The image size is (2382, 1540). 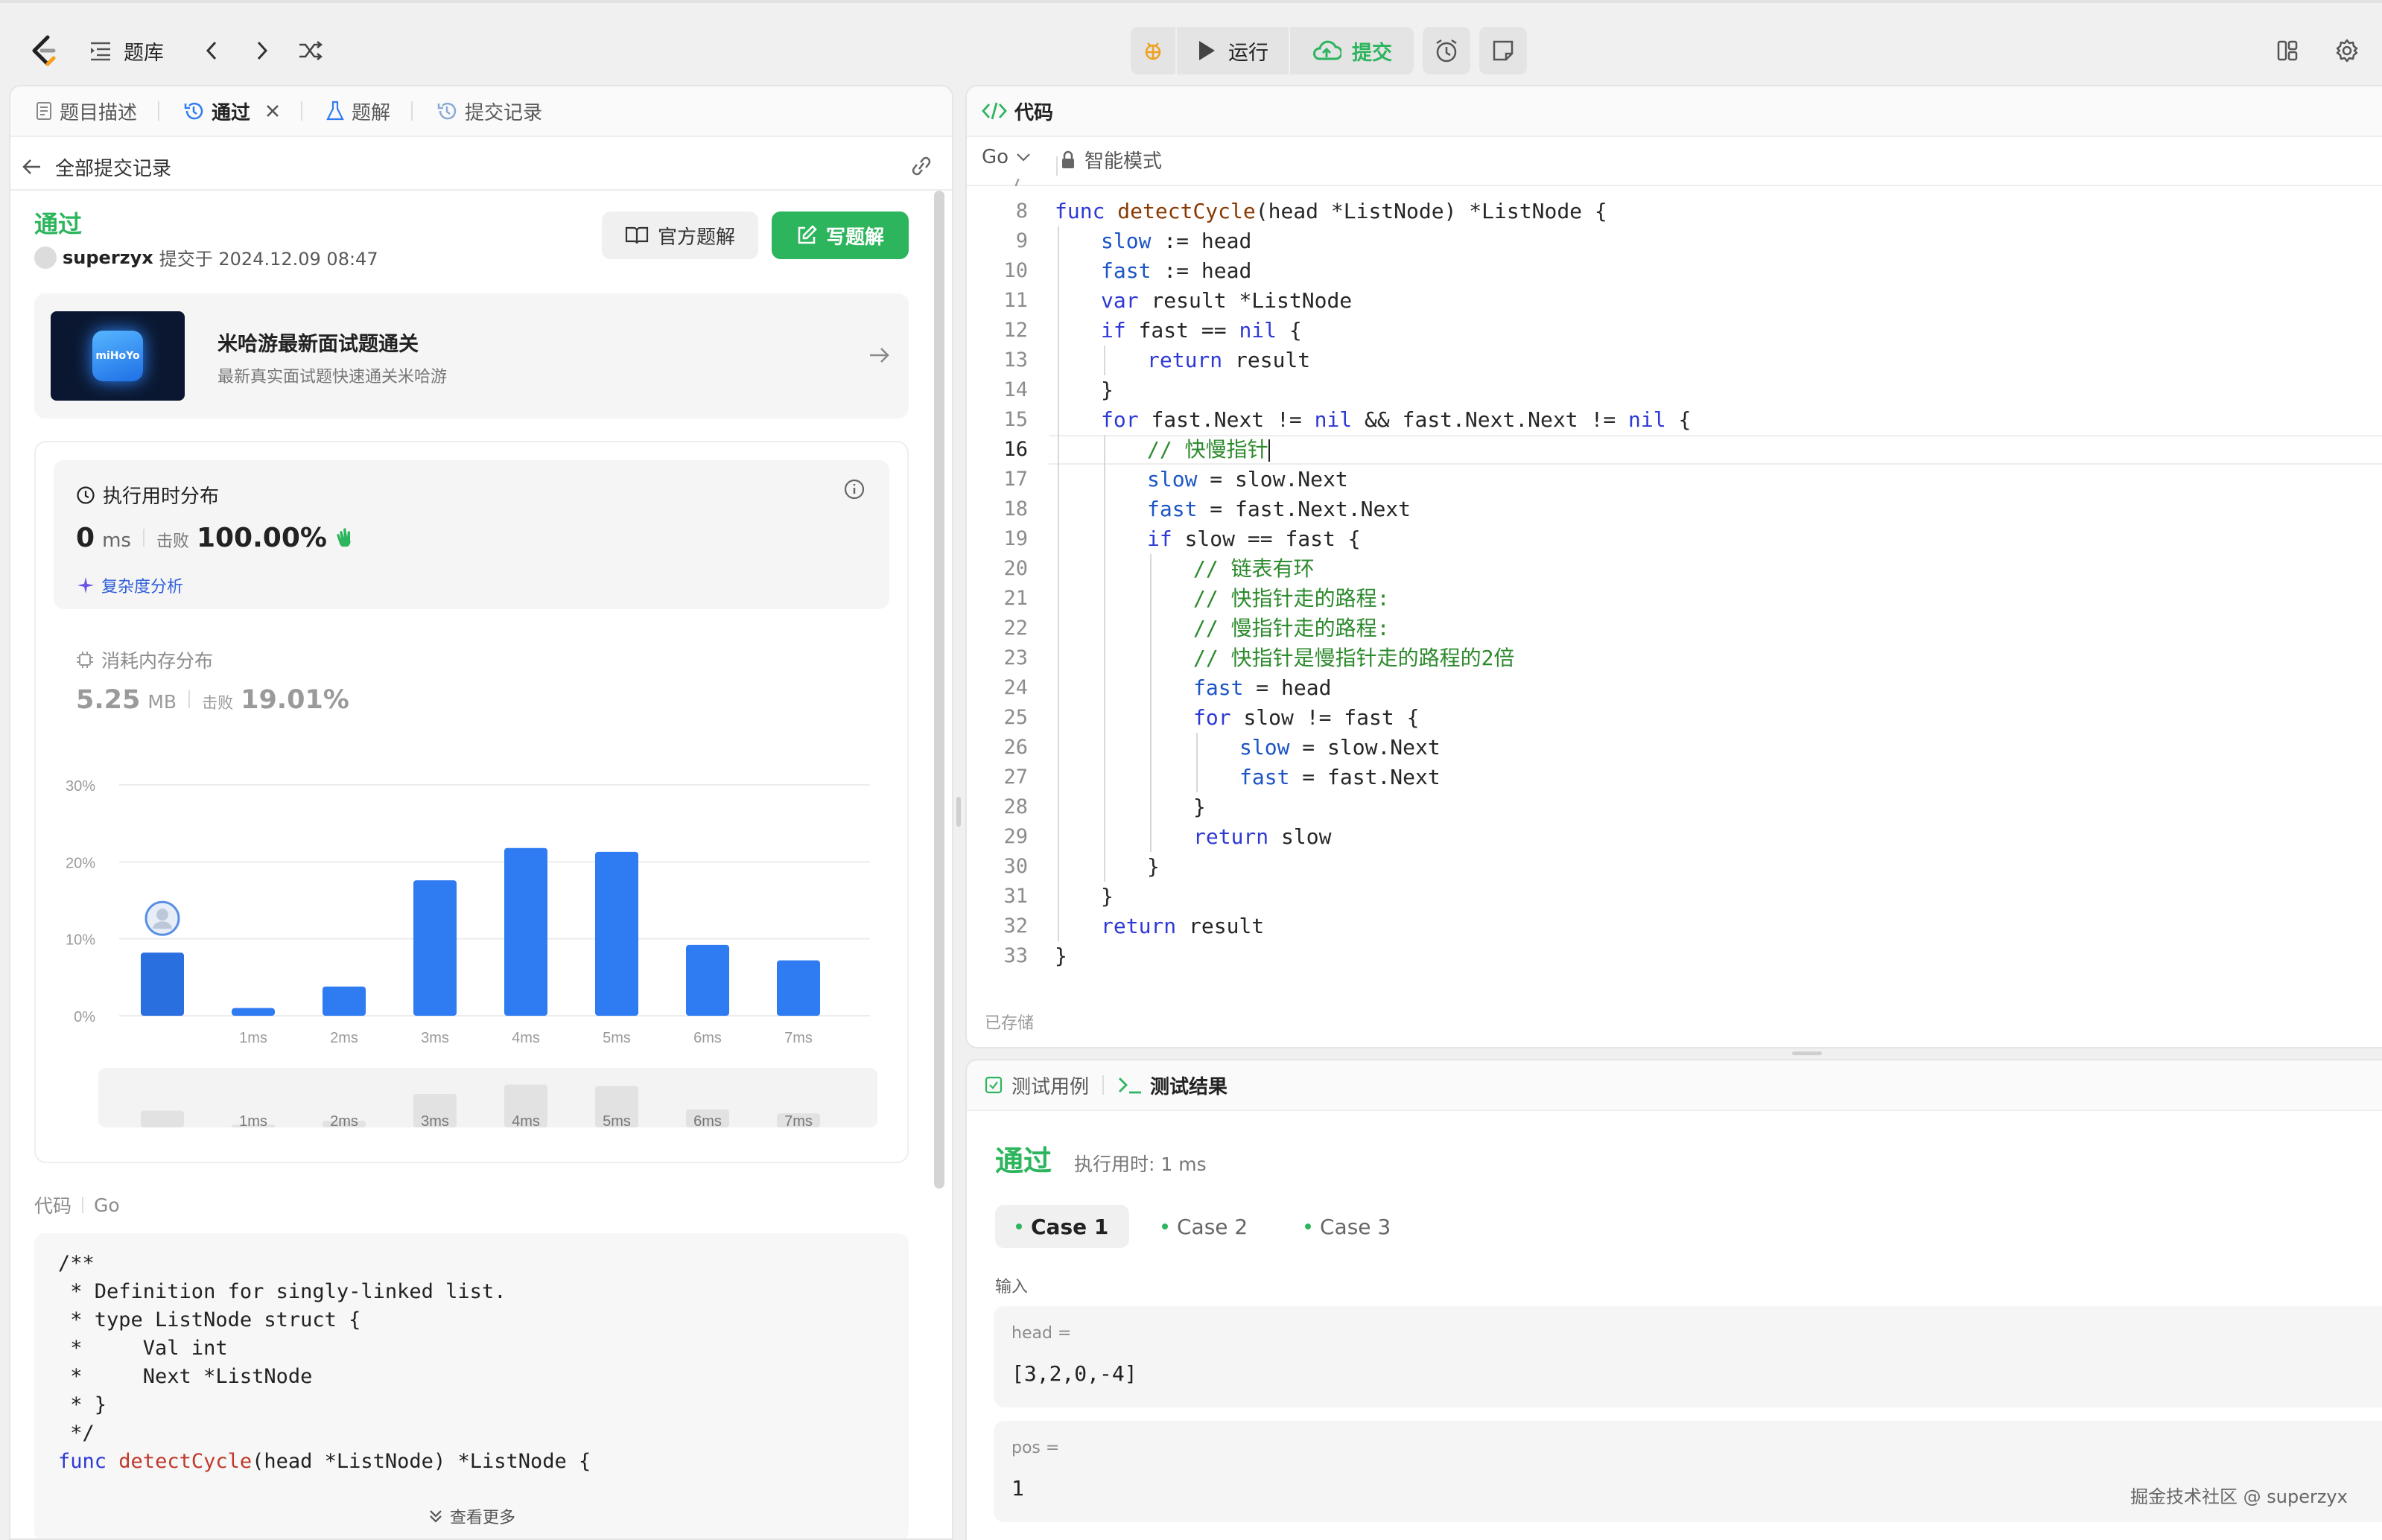 I want to click on input-field-head: head = [3,2,0,-4], so click(x=1688, y=1356).